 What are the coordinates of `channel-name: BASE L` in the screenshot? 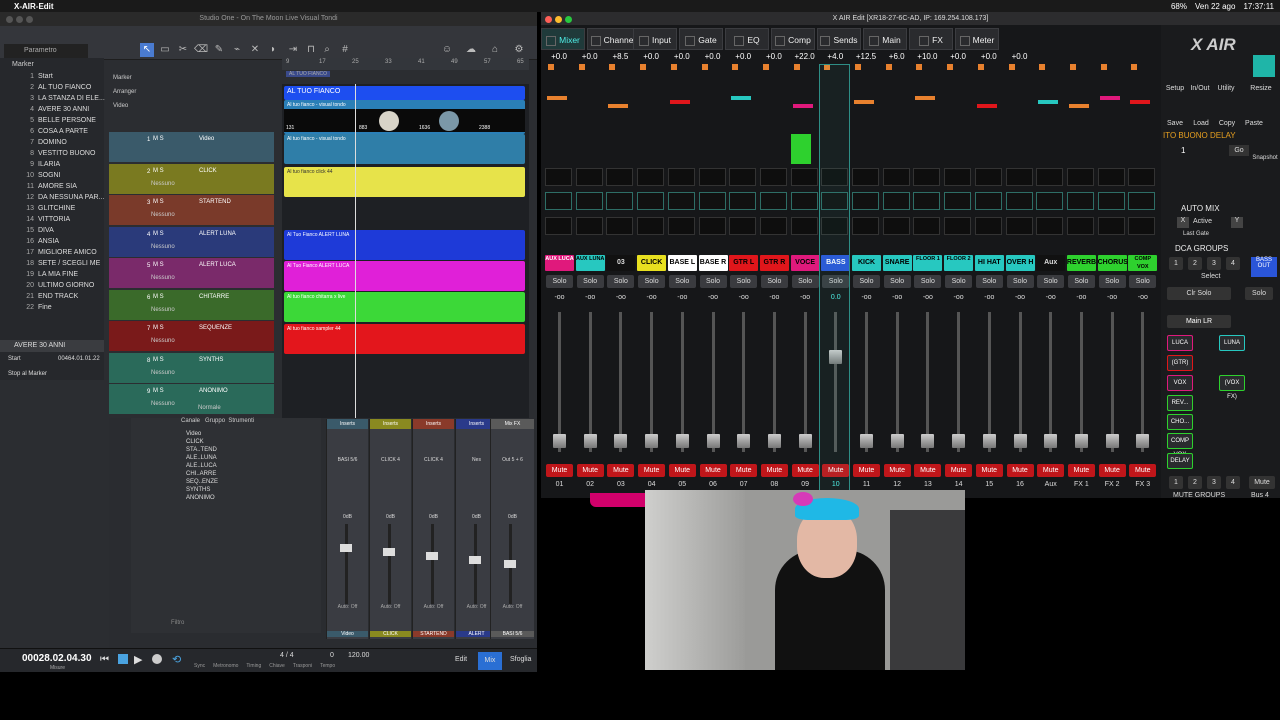 It's located at (682, 263).